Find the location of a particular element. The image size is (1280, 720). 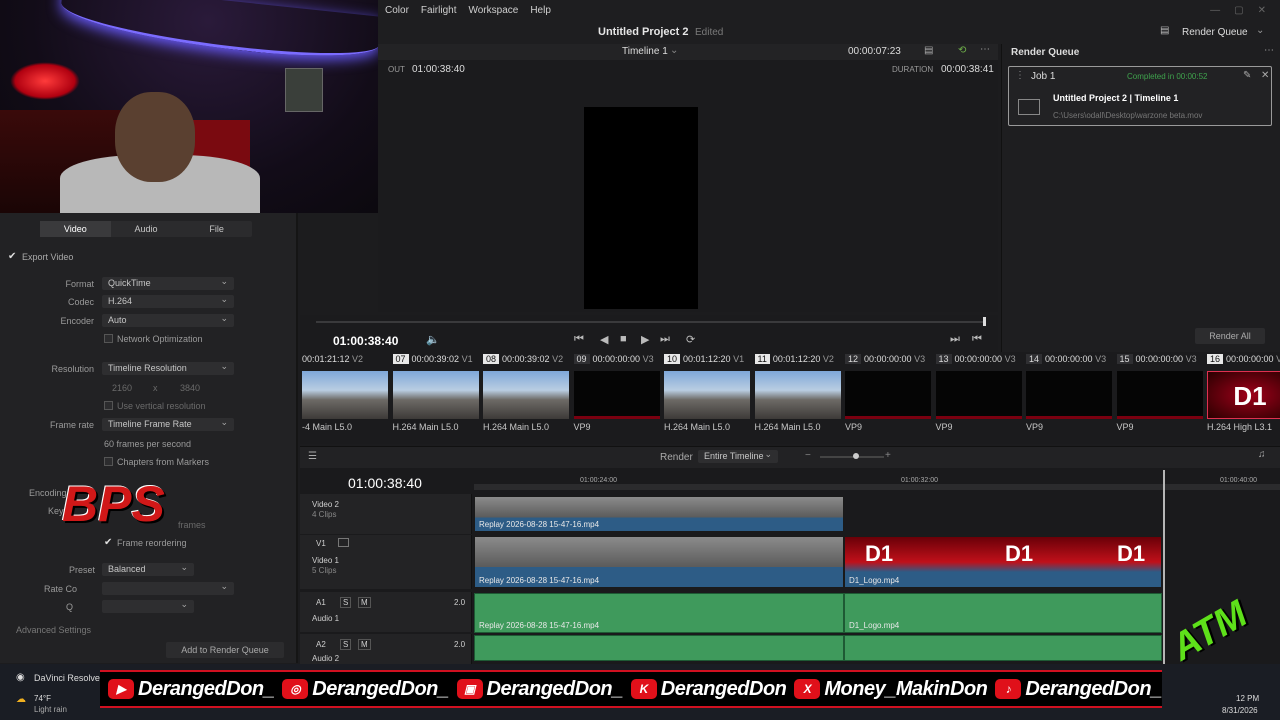

tab-video: Video is located at coordinates (75, 229).